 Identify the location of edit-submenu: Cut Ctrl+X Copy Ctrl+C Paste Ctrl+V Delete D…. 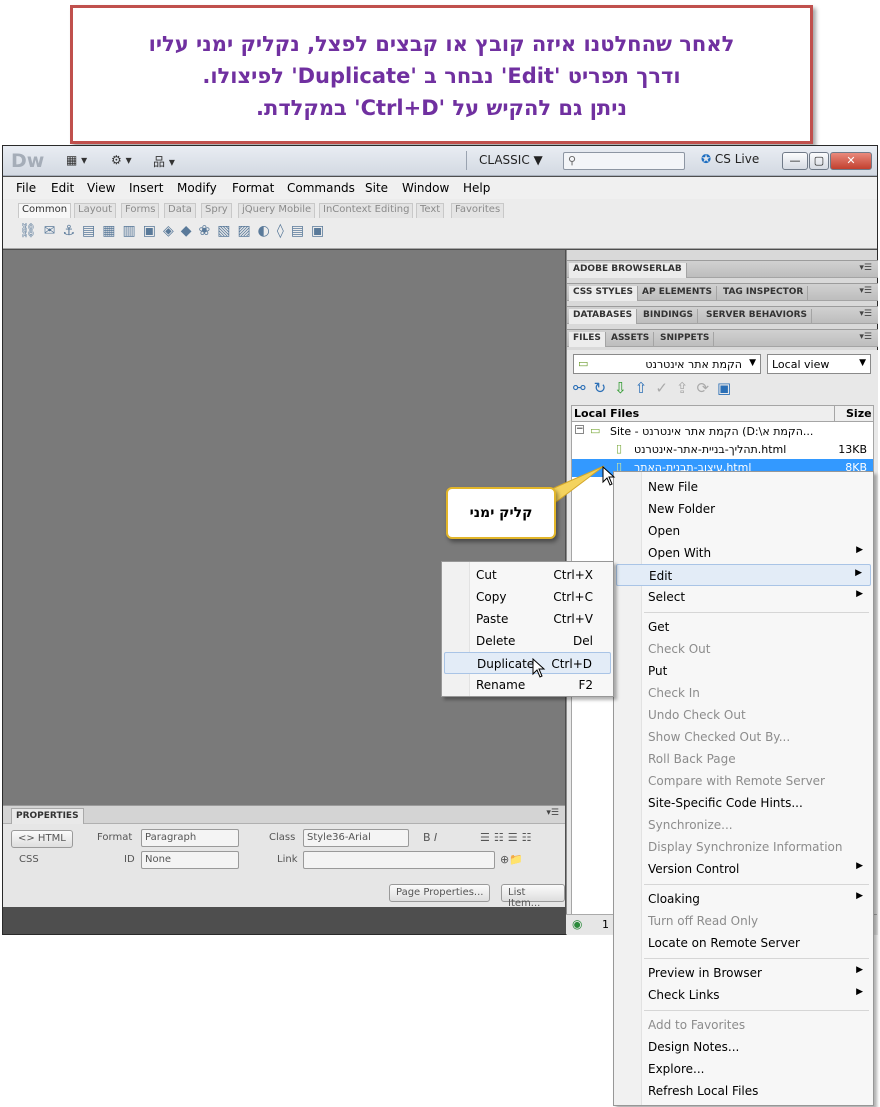
(527, 629).